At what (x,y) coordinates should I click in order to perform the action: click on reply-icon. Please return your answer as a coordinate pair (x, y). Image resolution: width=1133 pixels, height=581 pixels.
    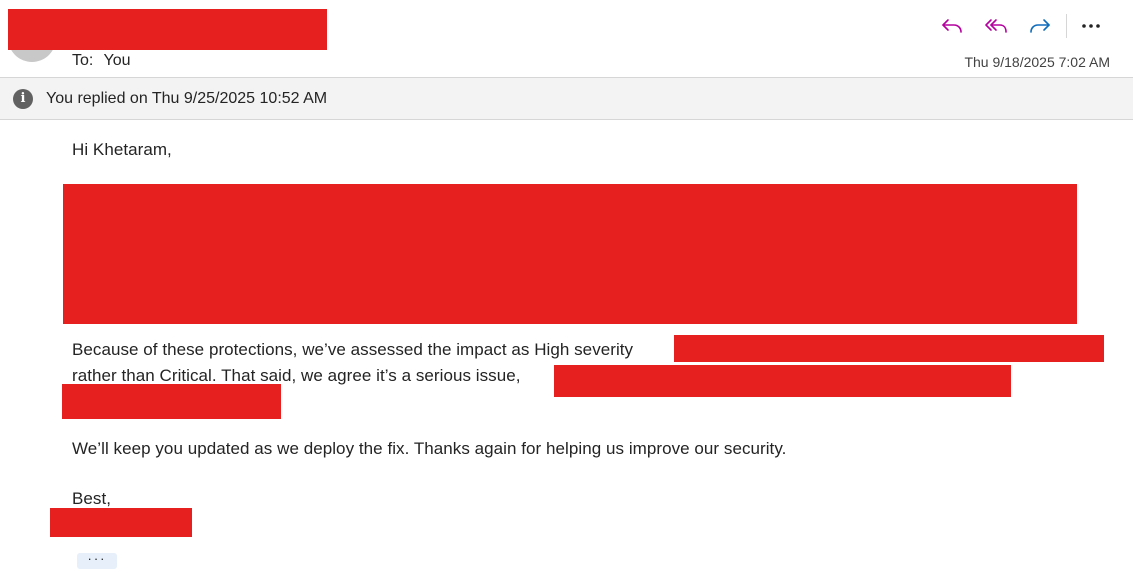
    Looking at the image, I should click on (952, 26).